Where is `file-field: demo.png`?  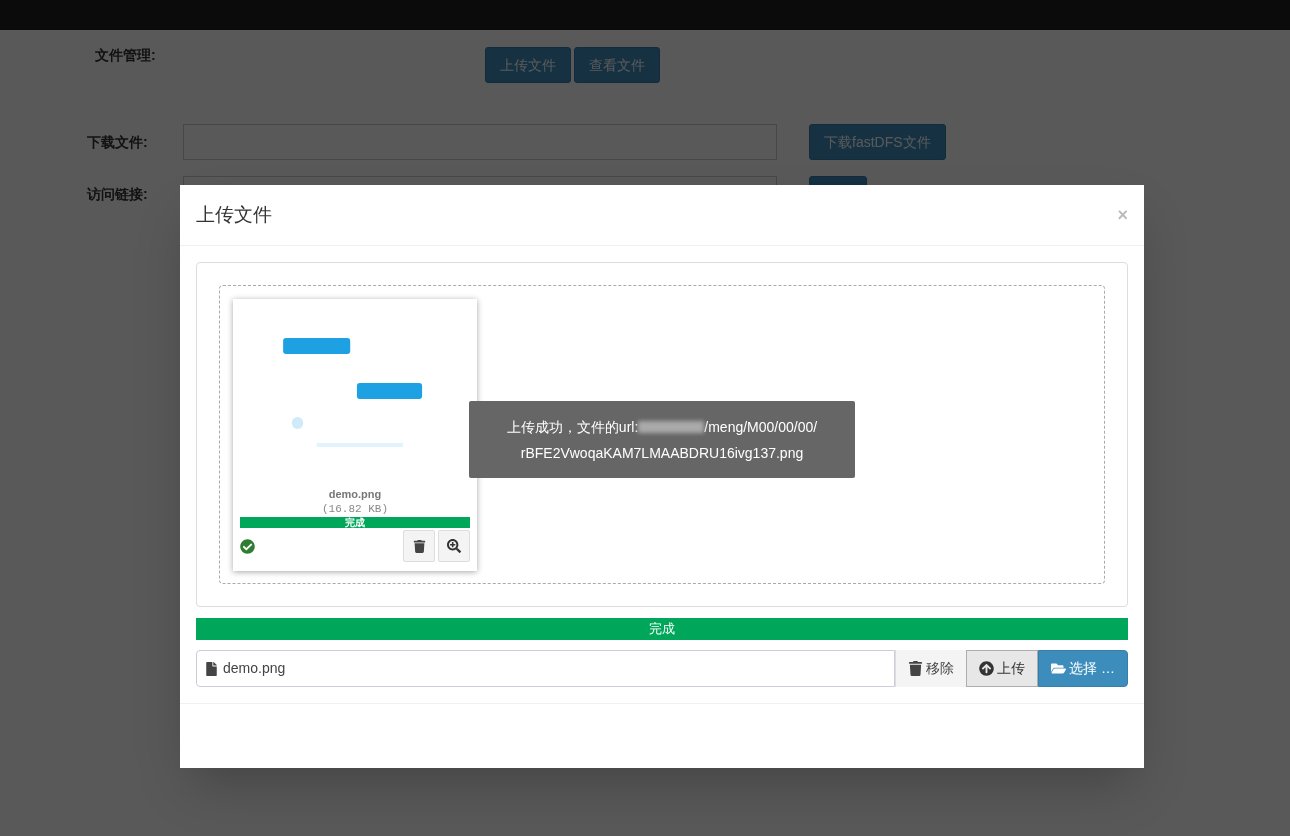 file-field: demo.png is located at coordinates (546, 668).